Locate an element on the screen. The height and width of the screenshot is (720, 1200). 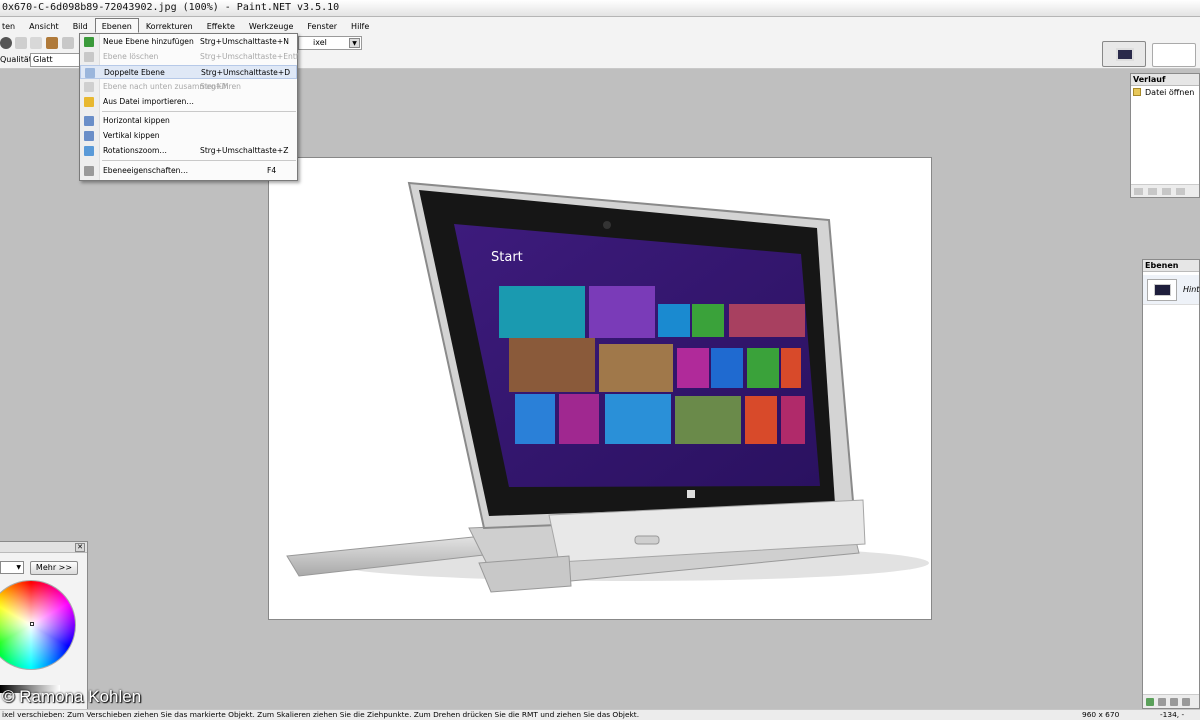
move-layer-icon is located at coordinates (1186, 702).